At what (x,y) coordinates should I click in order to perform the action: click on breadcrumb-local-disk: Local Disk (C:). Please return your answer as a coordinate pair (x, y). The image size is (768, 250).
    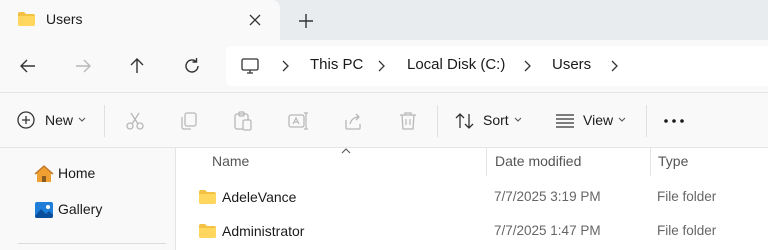
    Looking at the image, I should click on (456, 64).